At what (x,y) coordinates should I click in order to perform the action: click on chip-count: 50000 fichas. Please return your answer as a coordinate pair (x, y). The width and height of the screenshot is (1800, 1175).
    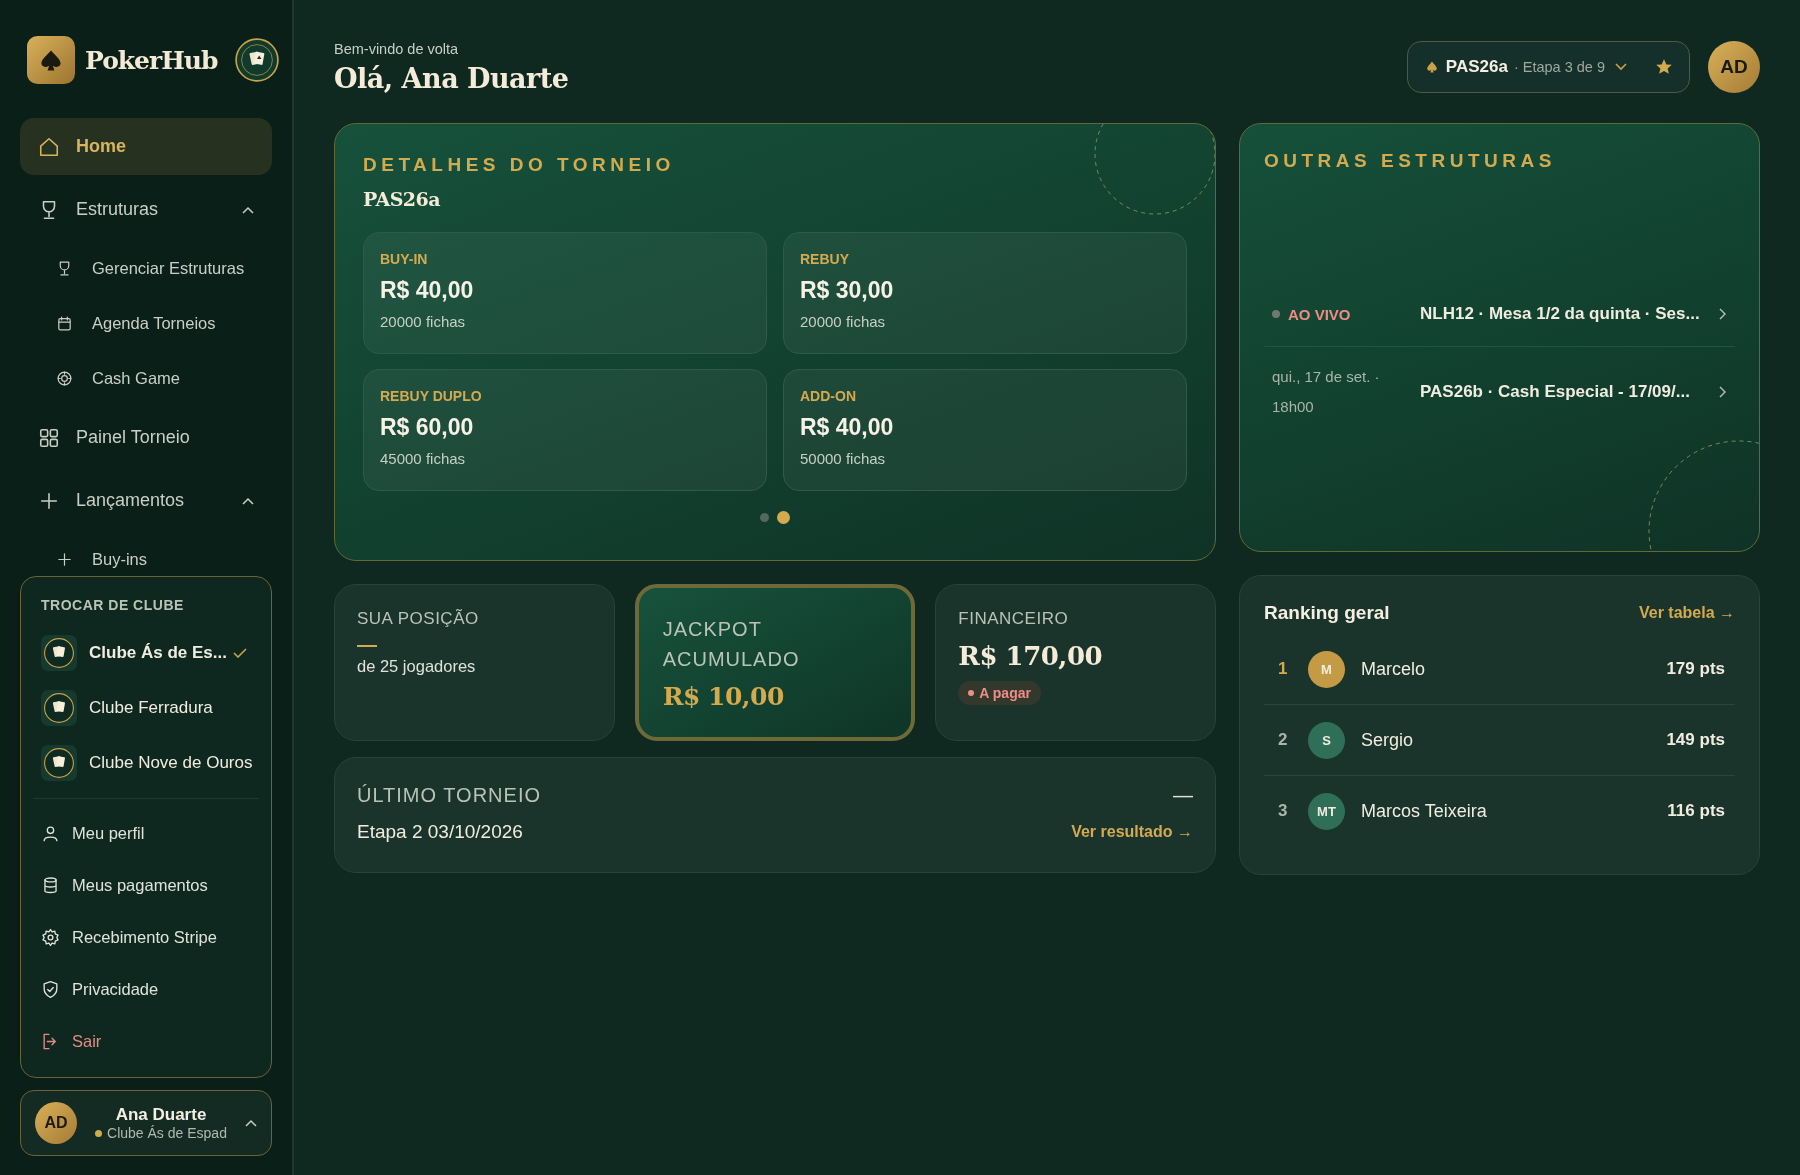
    Looking at the image, I should click on (843, 458).